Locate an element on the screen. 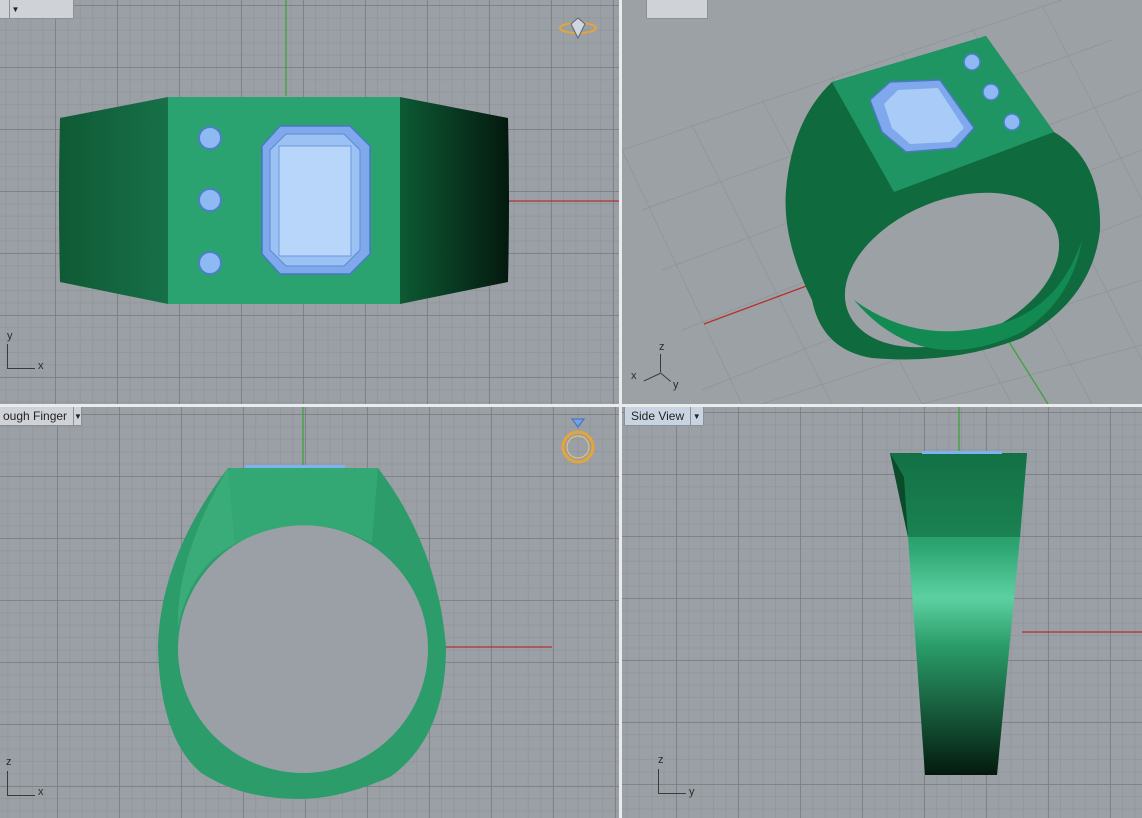  viewport-title-label is located at coordinates (653, 9).